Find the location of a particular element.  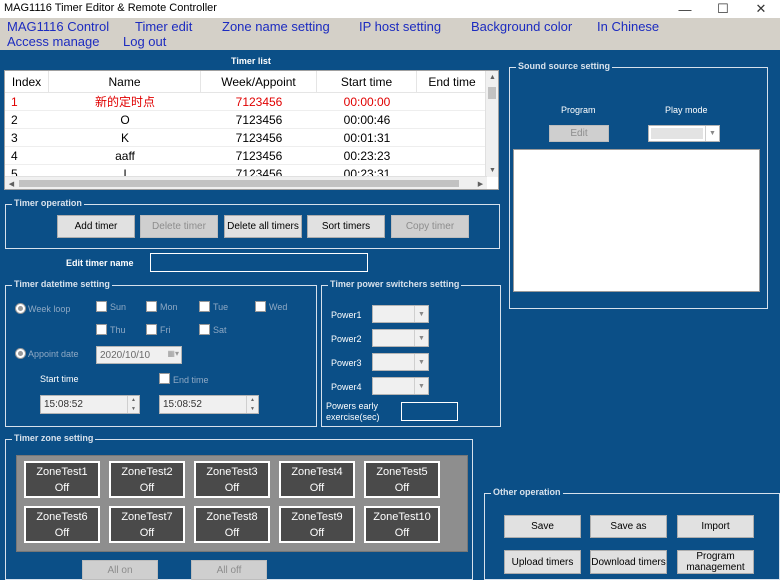

tue-checkbox is located at coordinates (204, 306).